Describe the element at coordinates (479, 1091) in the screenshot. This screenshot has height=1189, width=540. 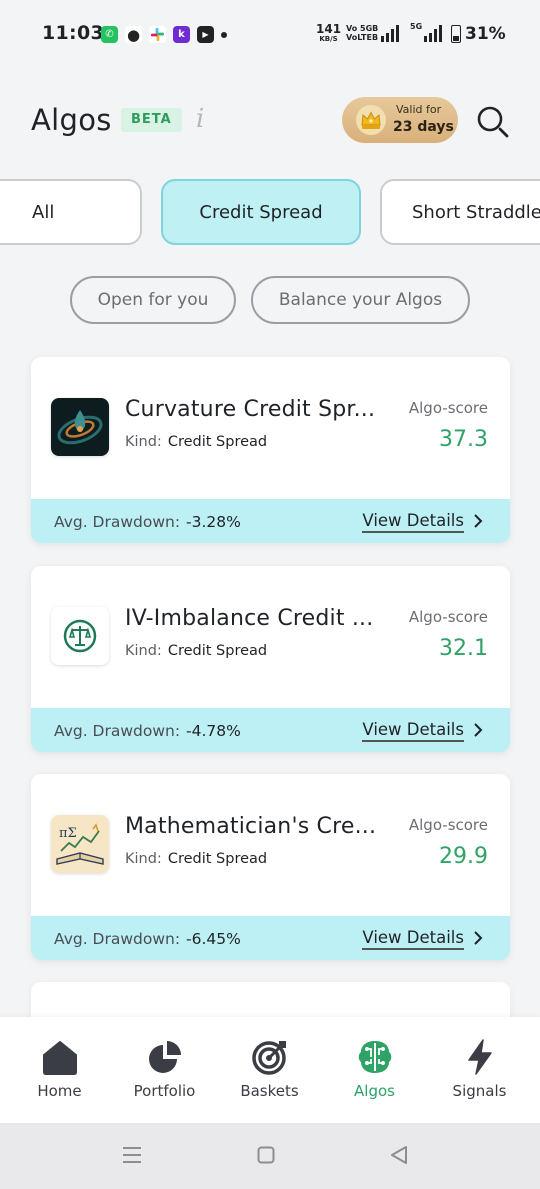
I see `nav-label: Signals` at that location.